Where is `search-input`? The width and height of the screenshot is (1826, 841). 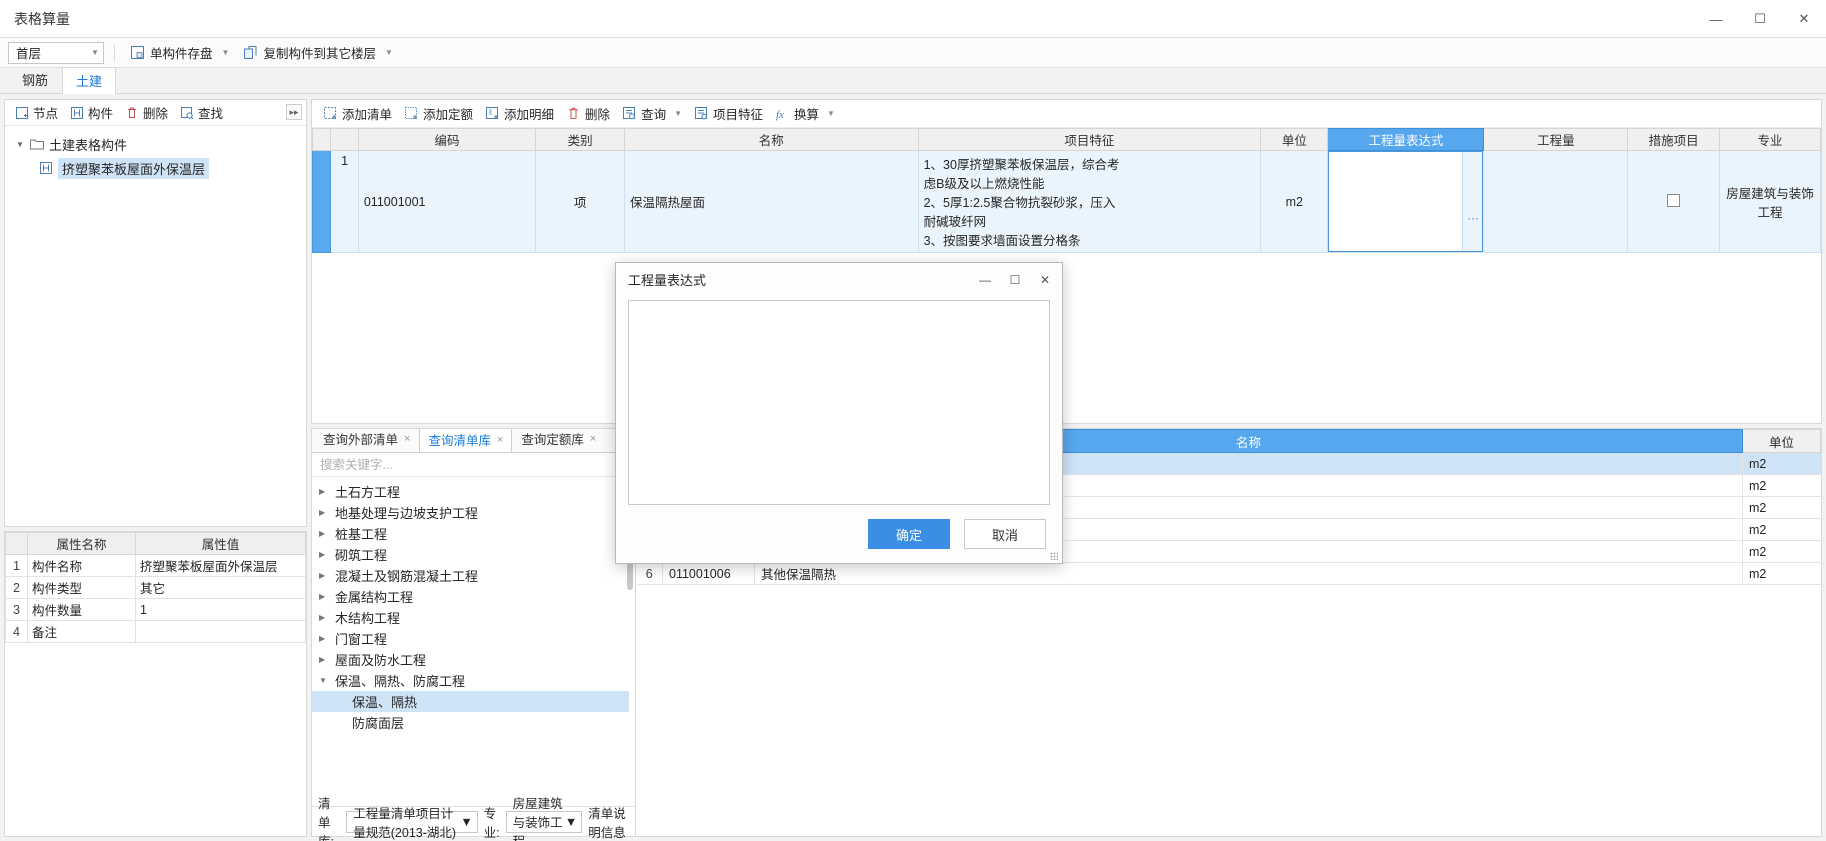
search-input is located at coordinates (467, 464).